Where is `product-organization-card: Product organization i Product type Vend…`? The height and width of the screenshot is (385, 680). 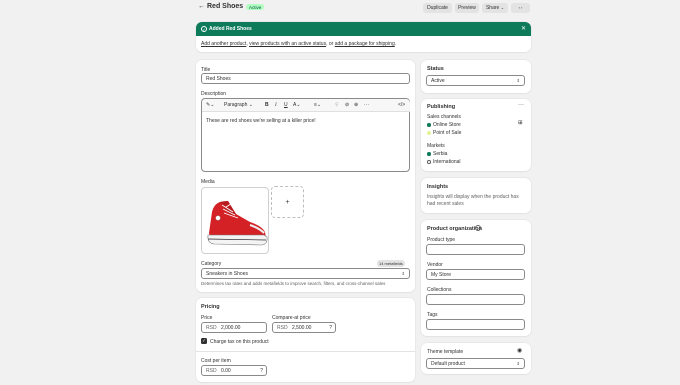
product-organization-card: Product organization i Product type Vend… is located at coordinates (476, 278).